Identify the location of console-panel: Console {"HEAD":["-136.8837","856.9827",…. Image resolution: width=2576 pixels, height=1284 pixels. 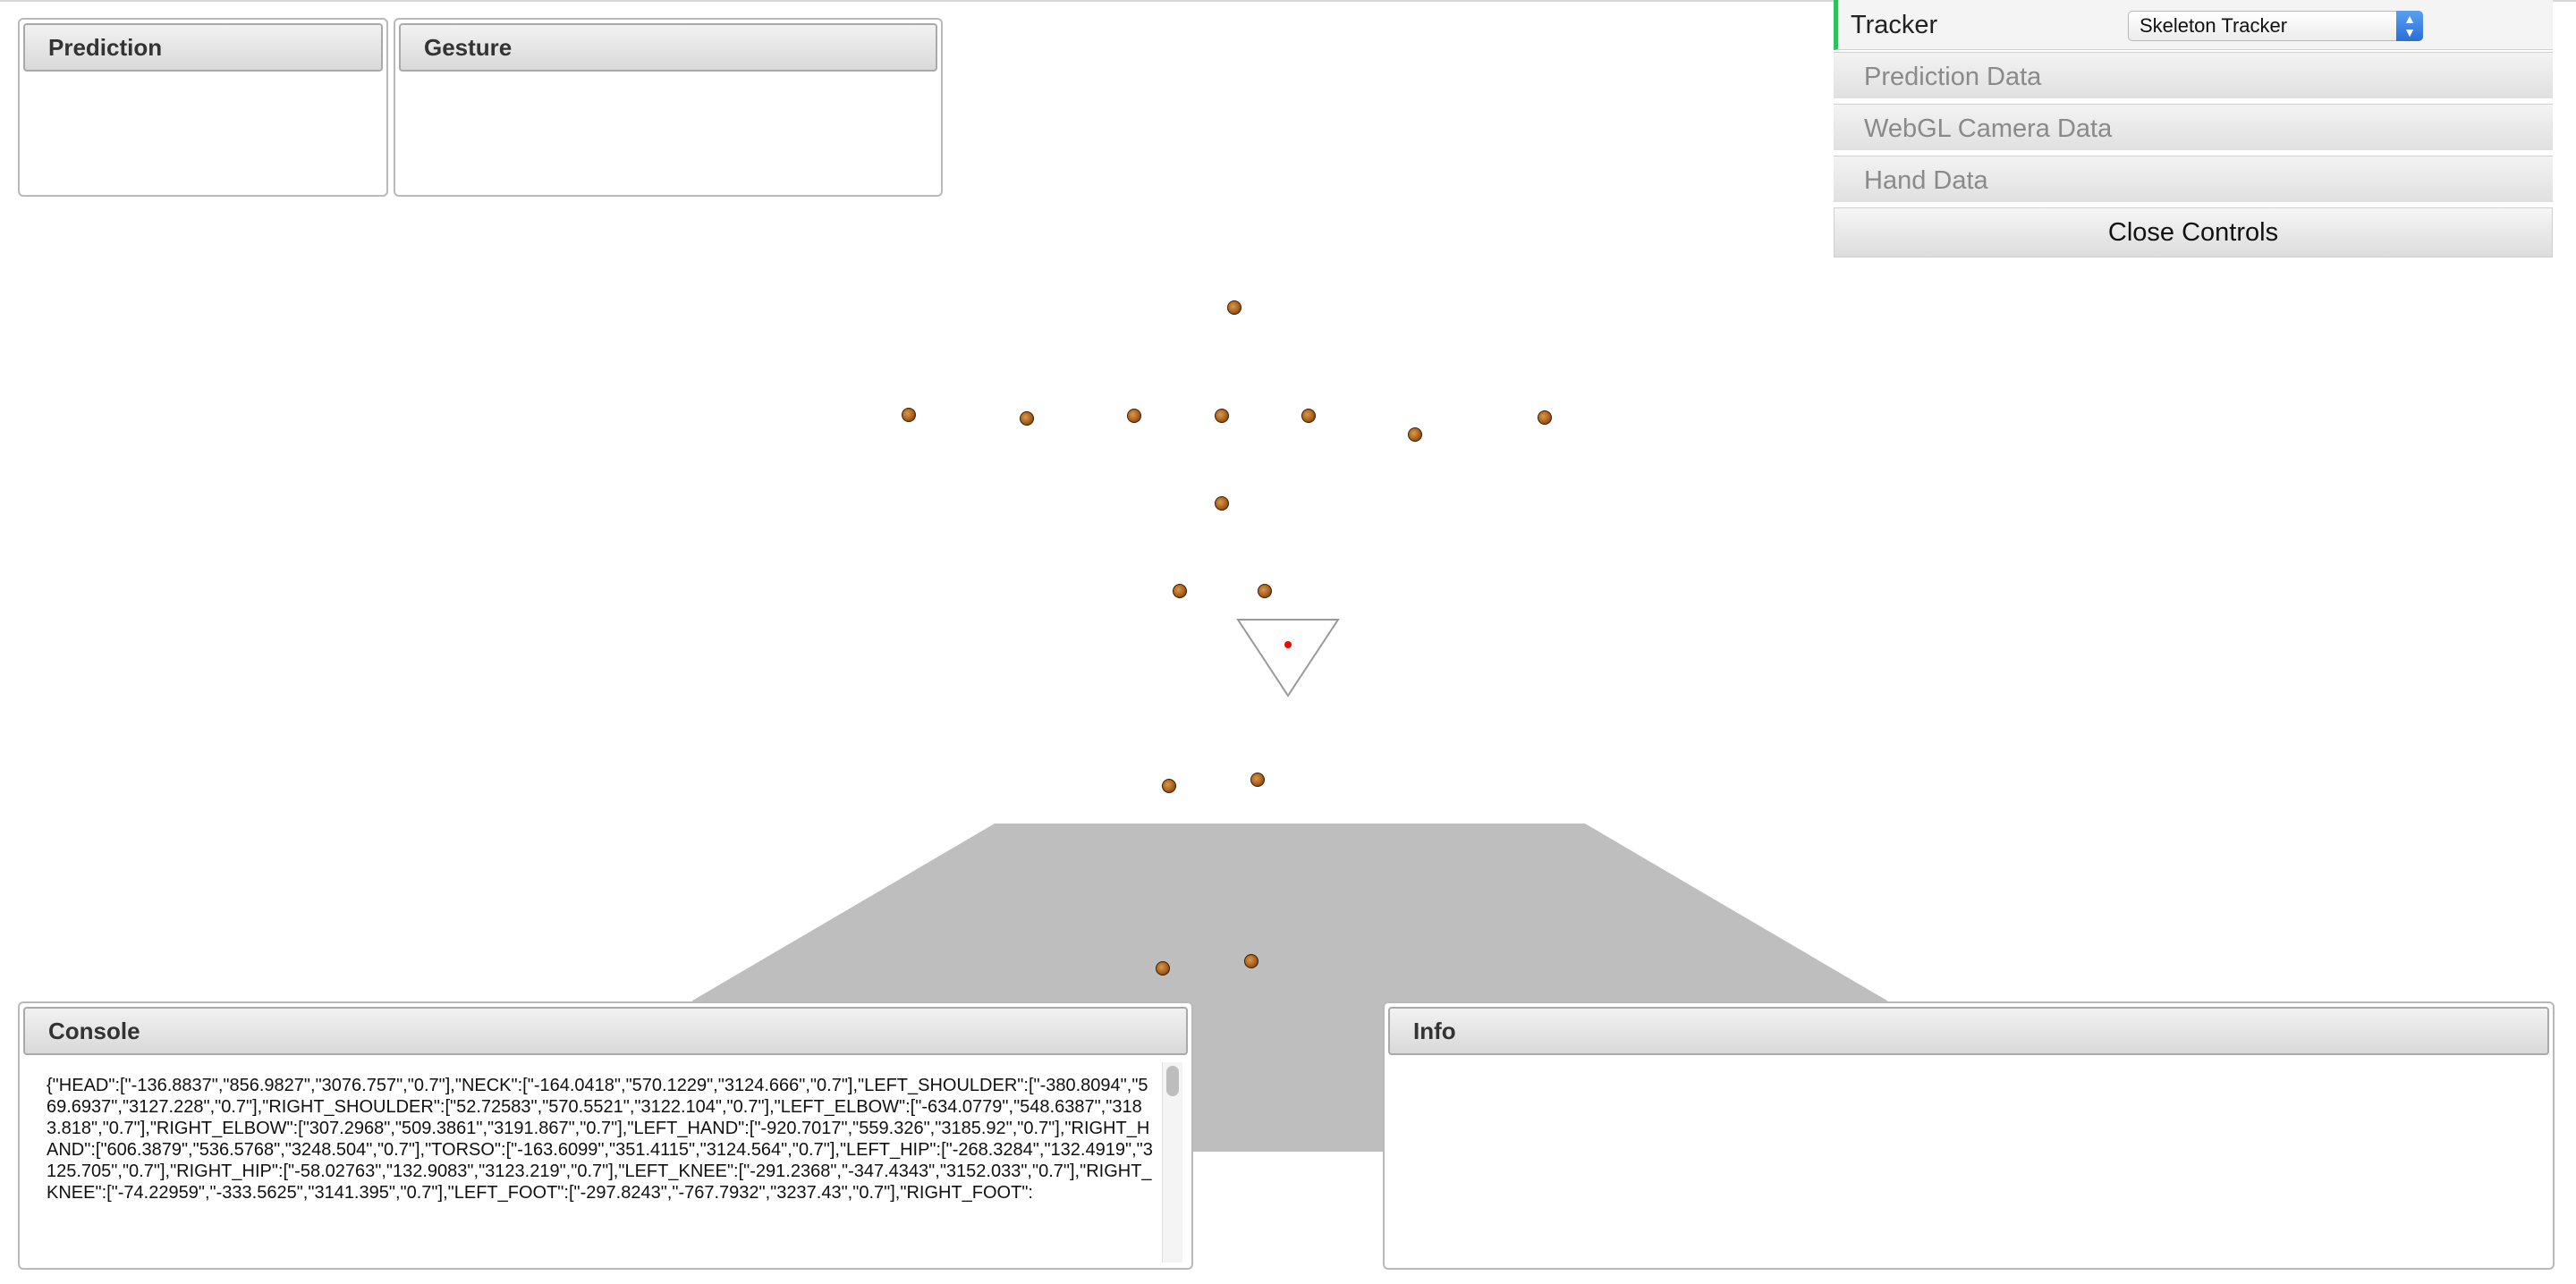
(605, 1135).